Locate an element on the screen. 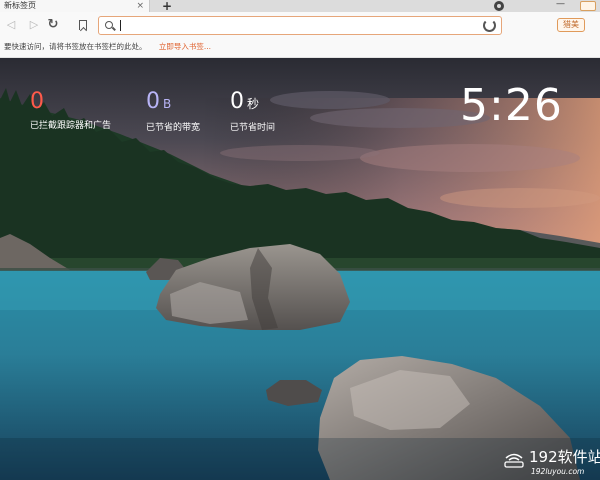 The height and width of the screenshot is (480, 600). tab-title: 新标签页 is located at coordinates (20, 5).